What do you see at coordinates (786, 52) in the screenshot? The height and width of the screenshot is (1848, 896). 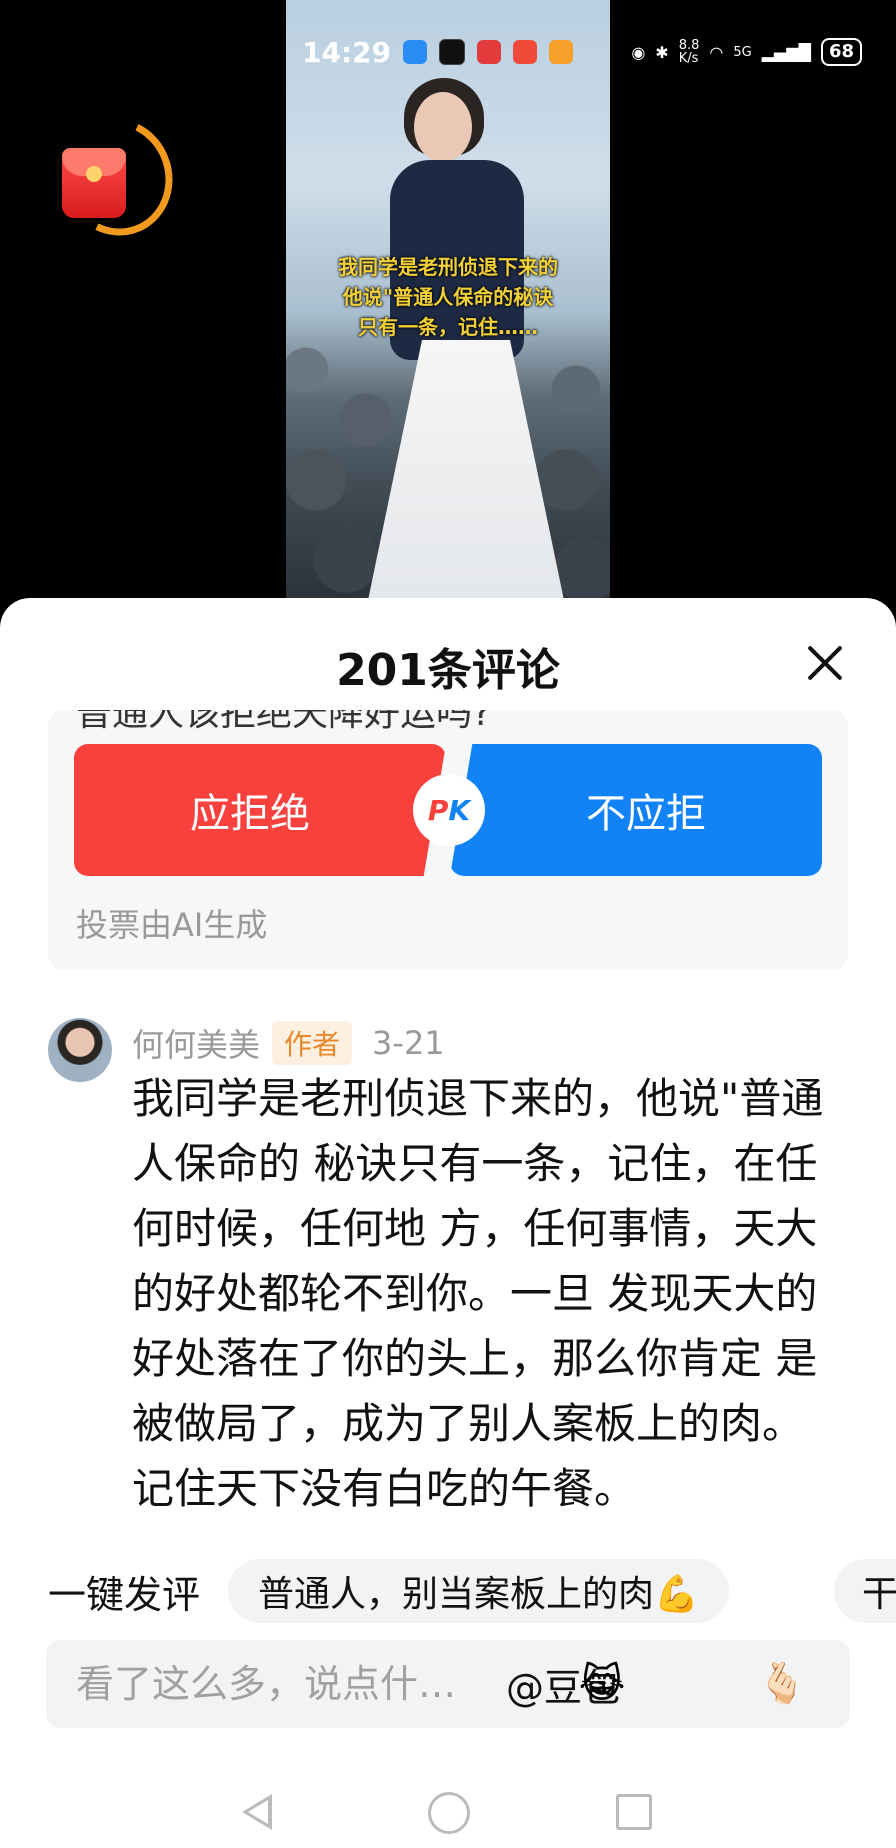 I see `signal-icon: ▂▄▆█` at bounding box center [786, 52].